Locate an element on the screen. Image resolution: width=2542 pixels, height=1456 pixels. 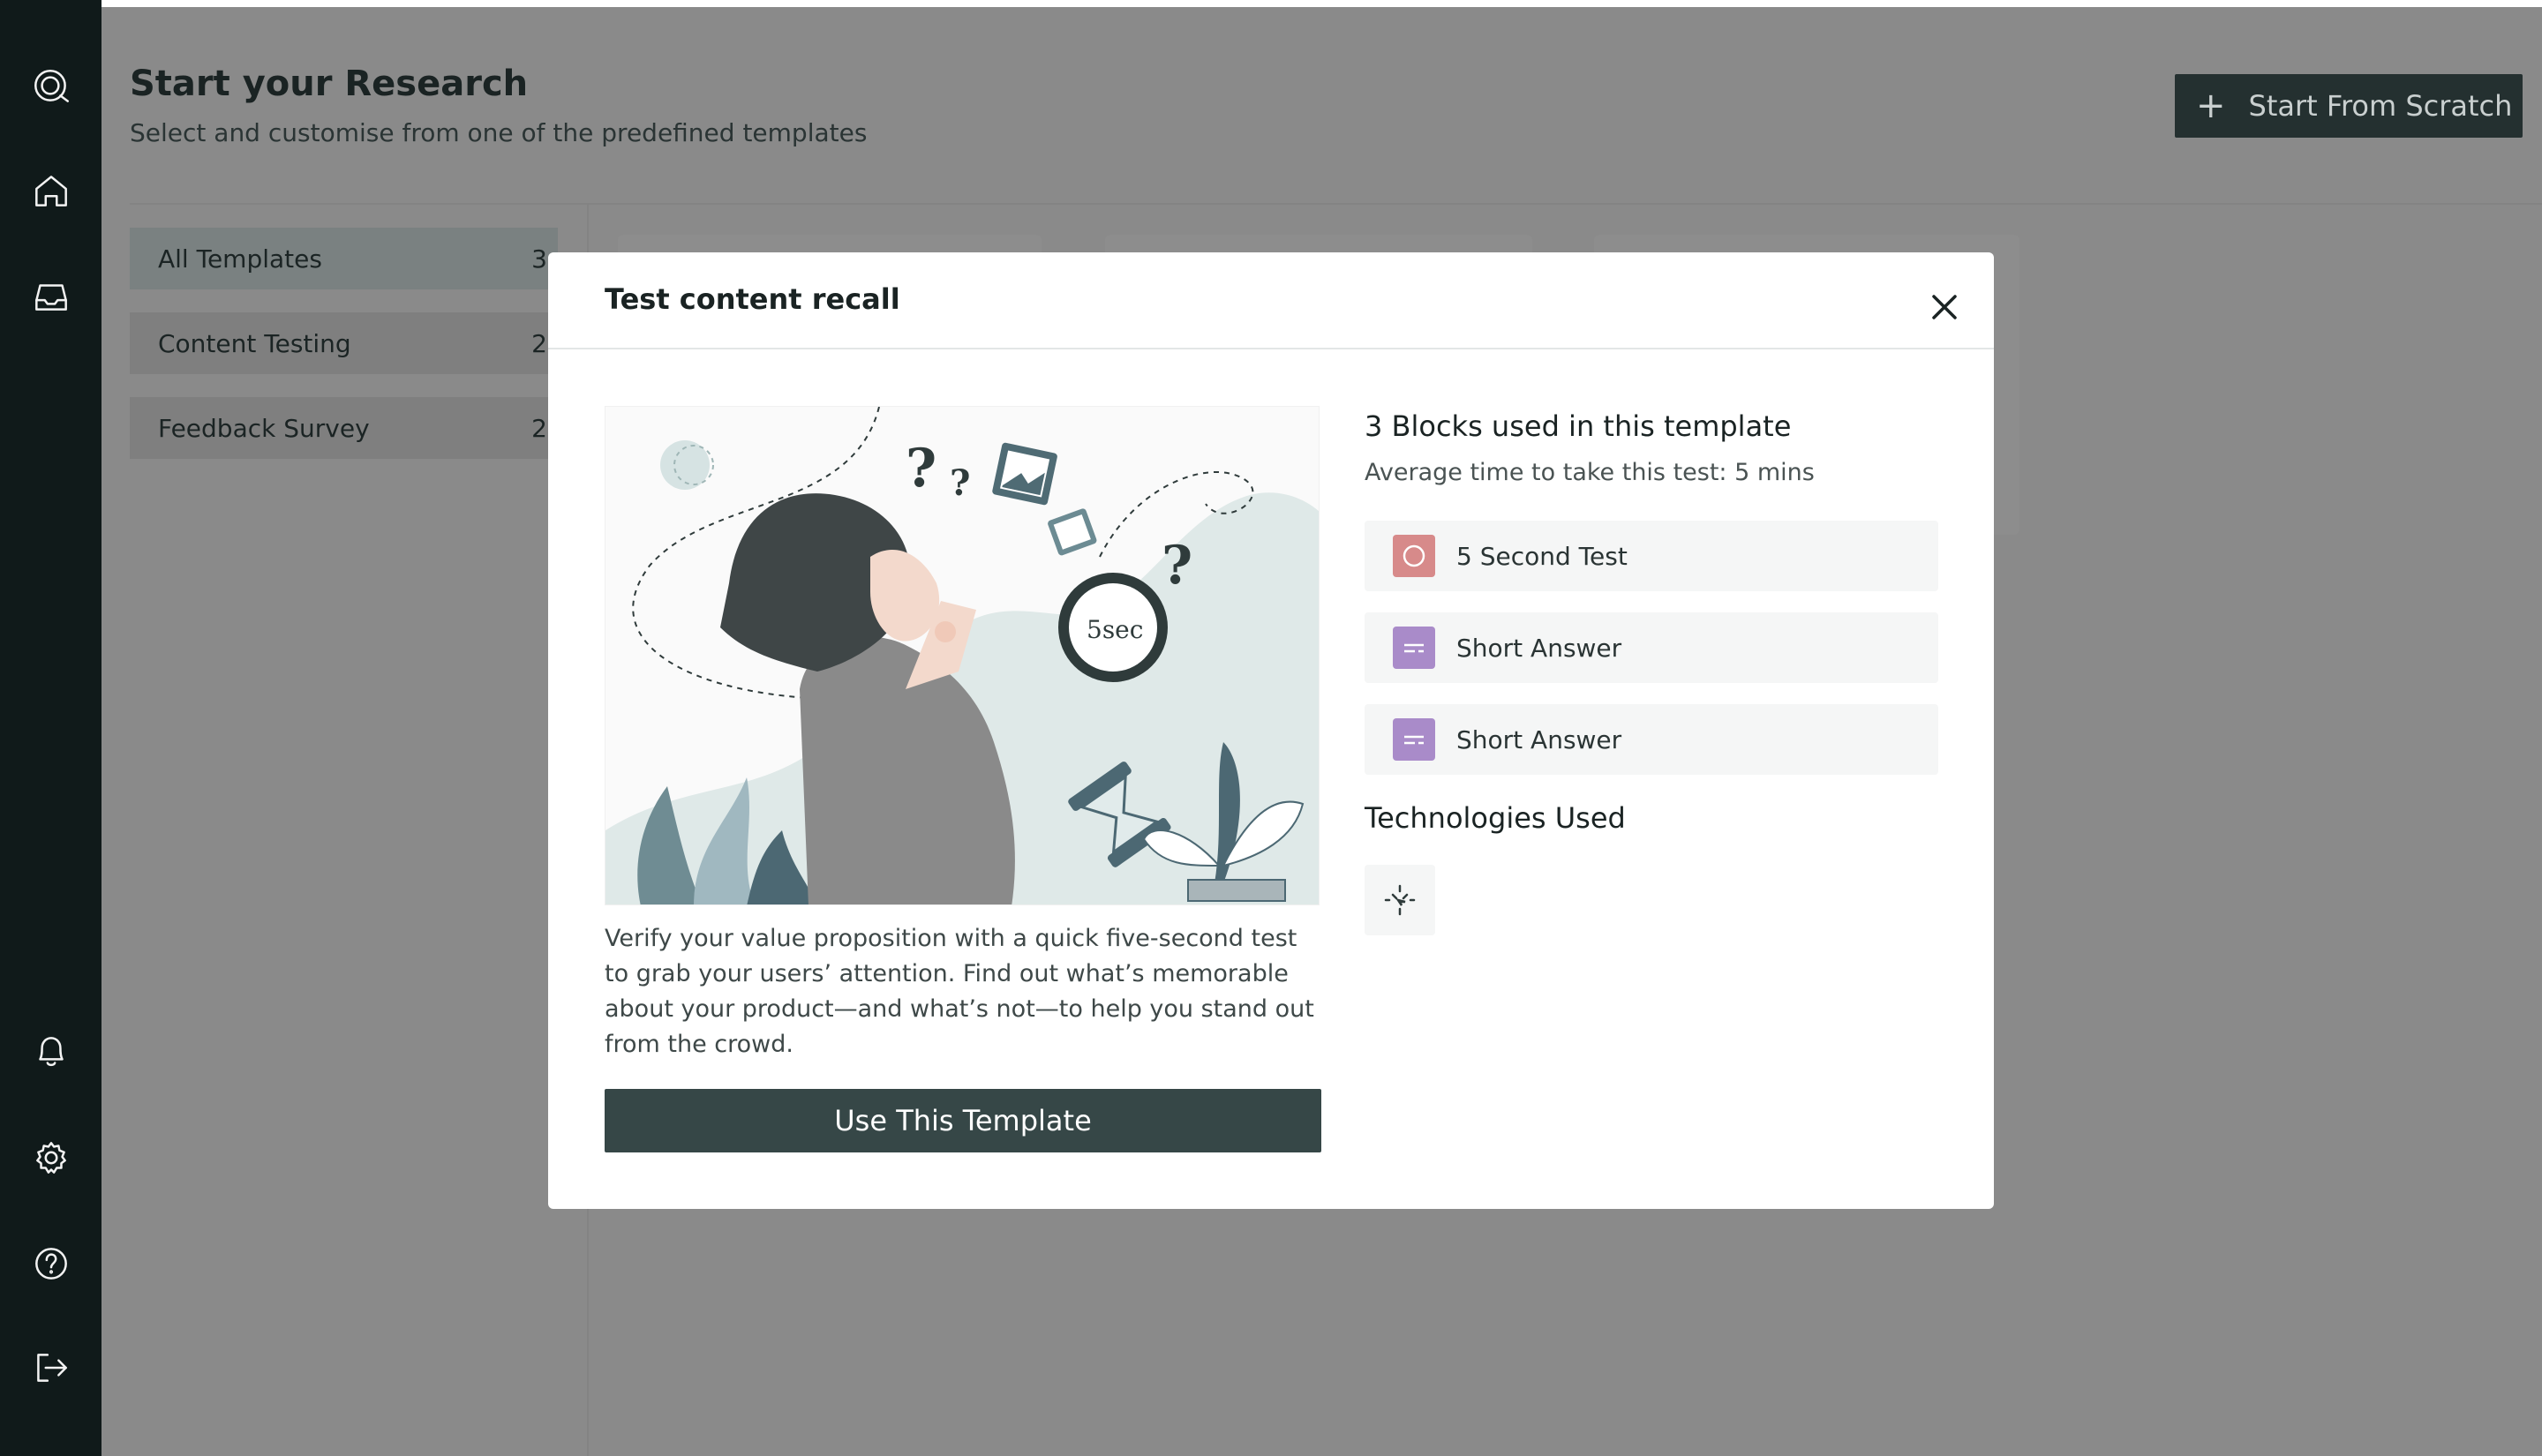
close-button is located at coordinates (1944, 307).